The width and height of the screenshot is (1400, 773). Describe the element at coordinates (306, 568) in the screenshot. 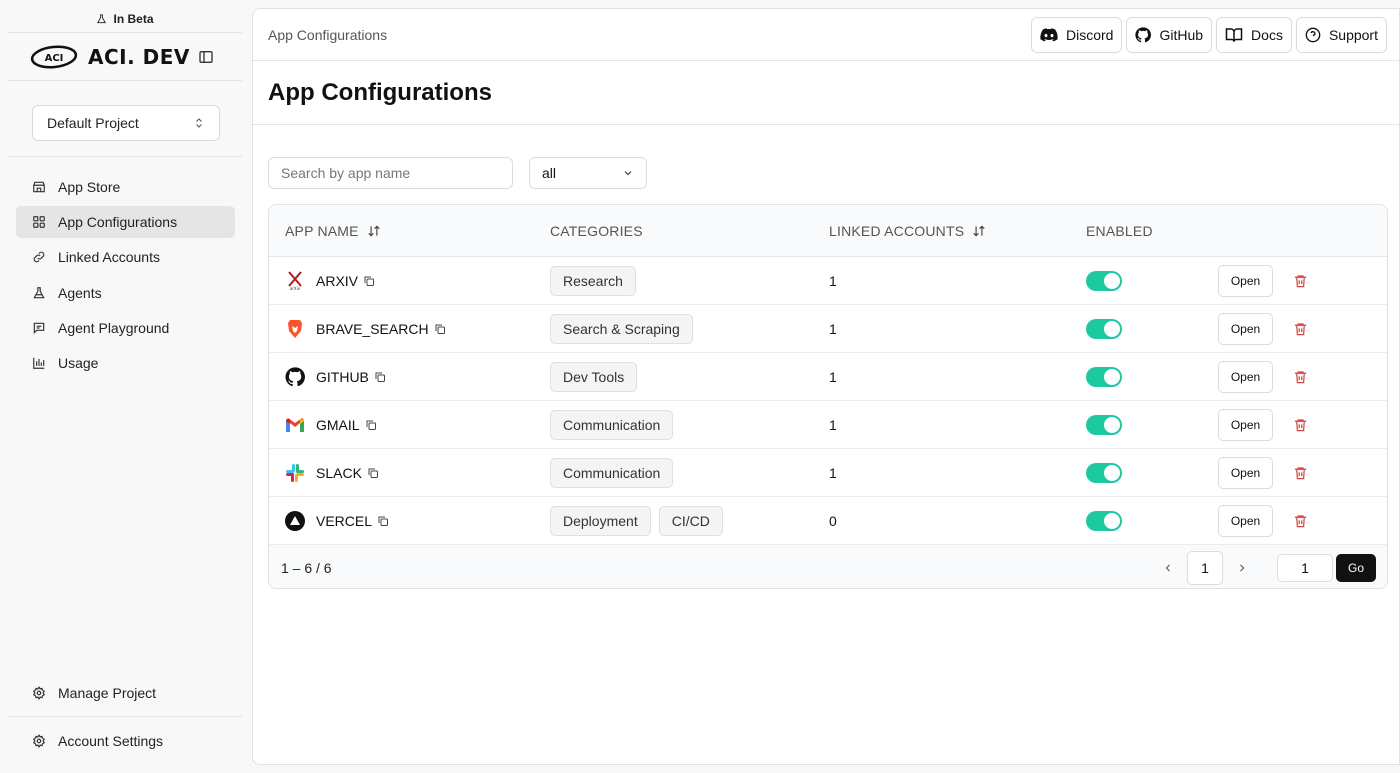

I see `pagination-count: 1 – 6 / 6` at that location.